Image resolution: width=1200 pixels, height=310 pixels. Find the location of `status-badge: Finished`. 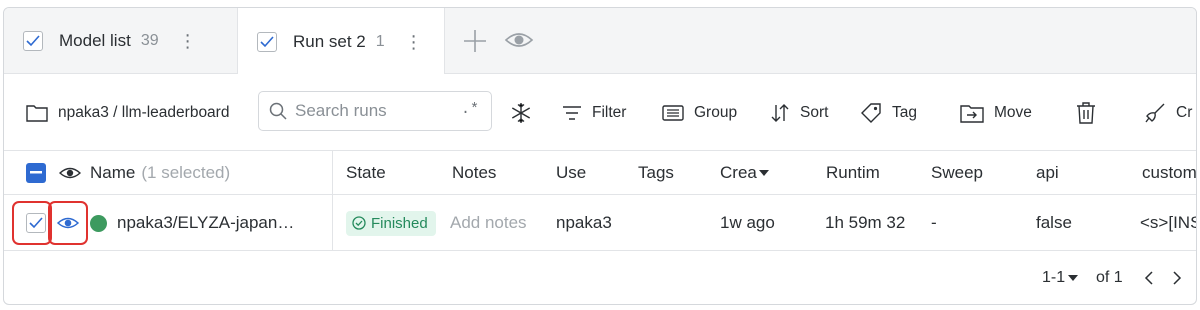

status-badge: Finished is located at coordinates (391, 223).